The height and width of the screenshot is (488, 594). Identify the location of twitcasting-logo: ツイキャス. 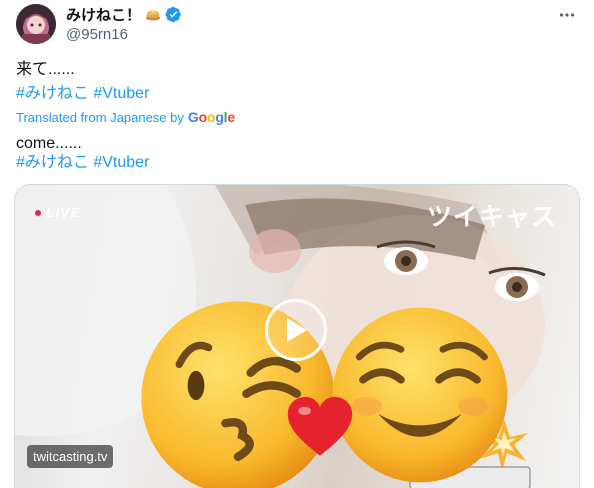
(491, 216).